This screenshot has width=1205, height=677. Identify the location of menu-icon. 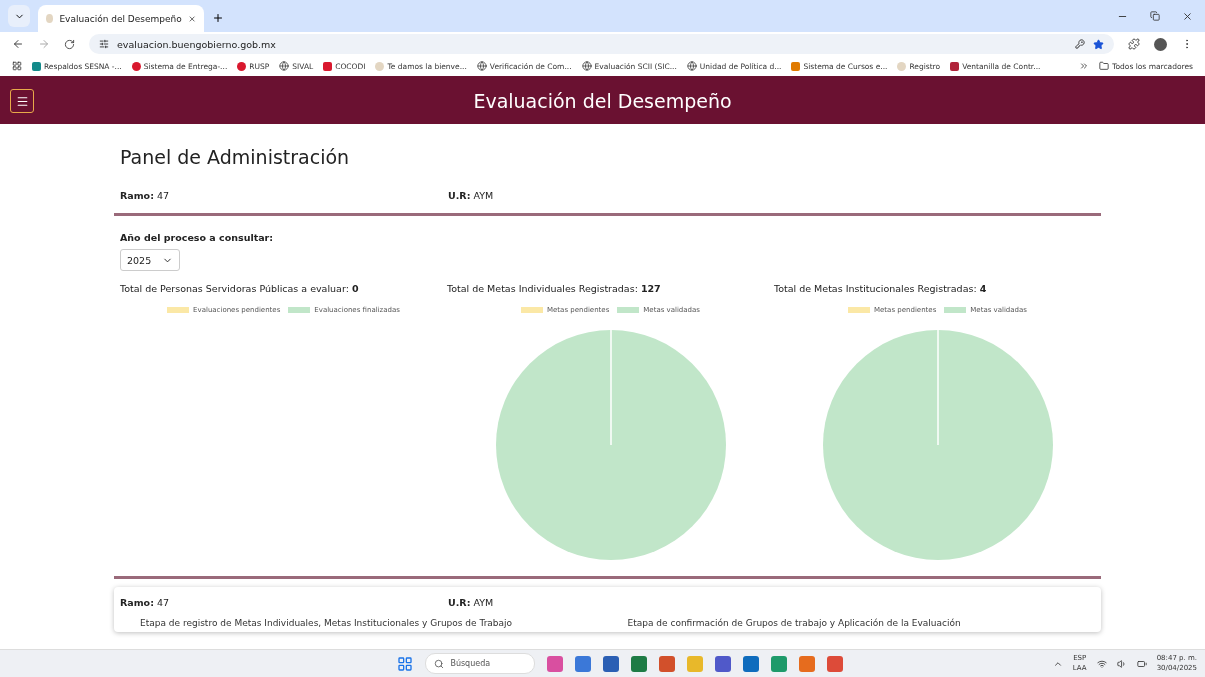
(22, 101).